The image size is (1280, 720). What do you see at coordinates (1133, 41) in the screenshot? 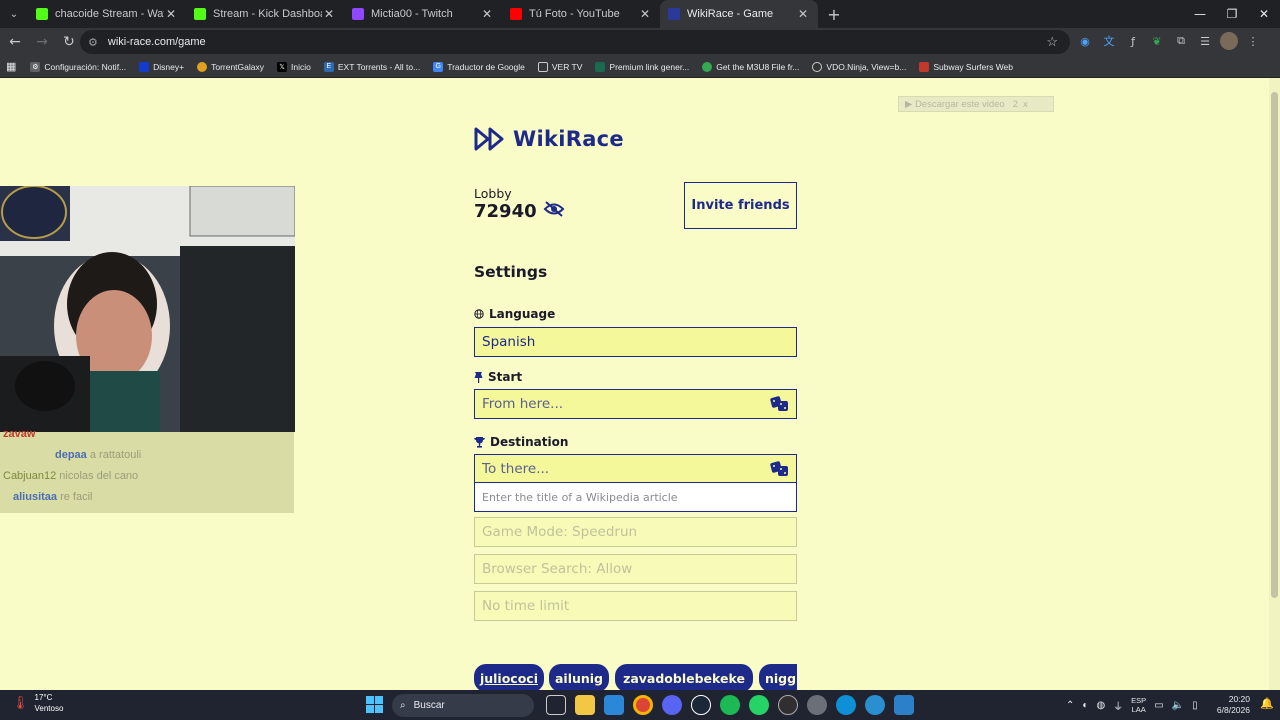
I see `fx-extension-icon: ƒ` at bounding box center [1133, 41].